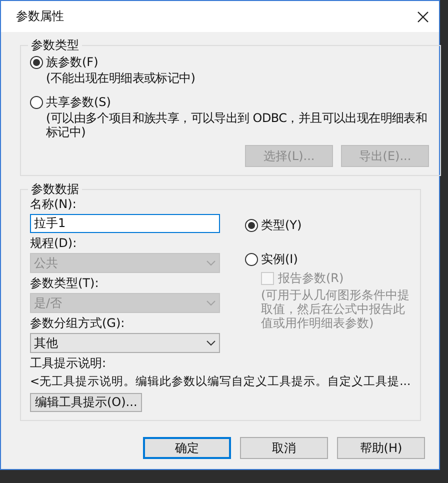  I want to click on close-icon, so click(423, 16).